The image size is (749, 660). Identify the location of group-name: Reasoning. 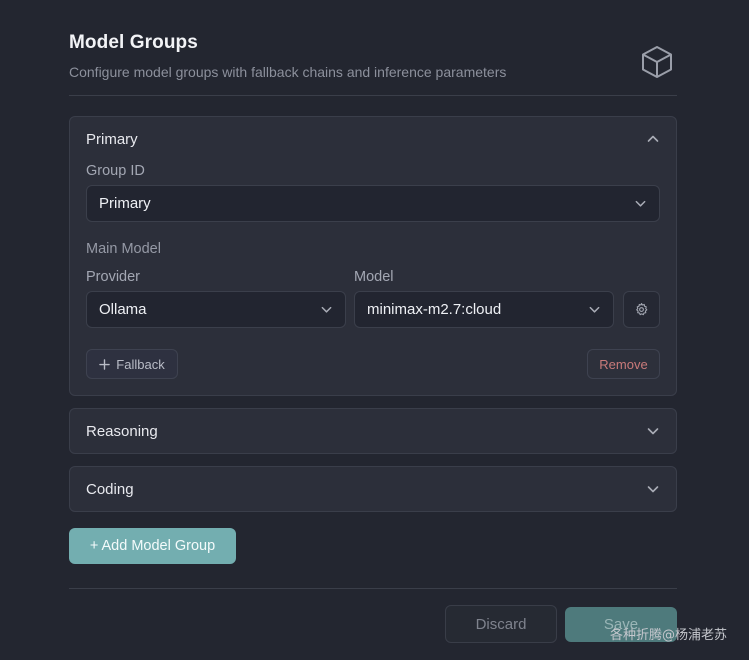
(122, 431).